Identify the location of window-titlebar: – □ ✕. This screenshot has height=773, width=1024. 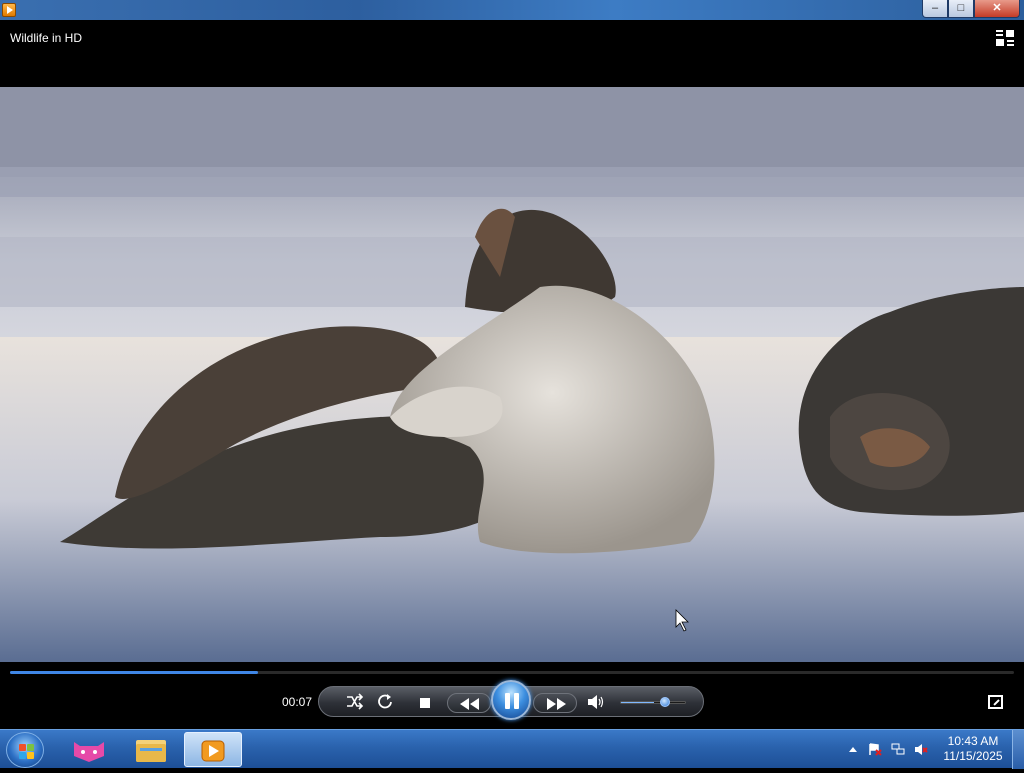
(512, 10).